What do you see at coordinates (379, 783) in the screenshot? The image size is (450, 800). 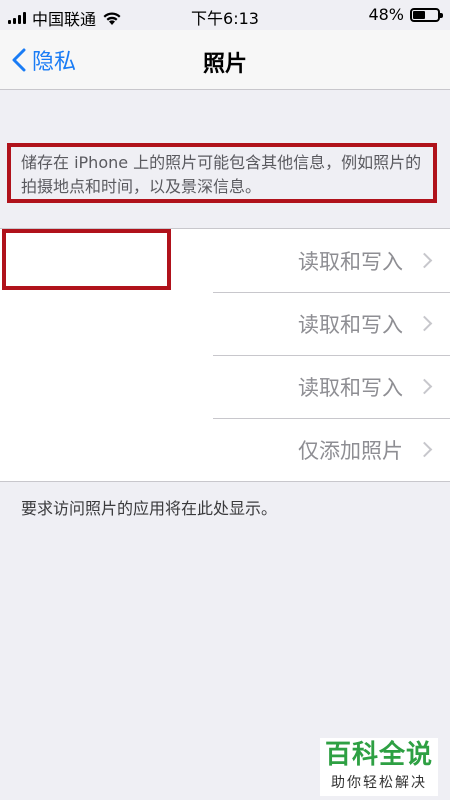 I see `watermark-sub: 助你轻松解决` at bounding box center [379, 783].